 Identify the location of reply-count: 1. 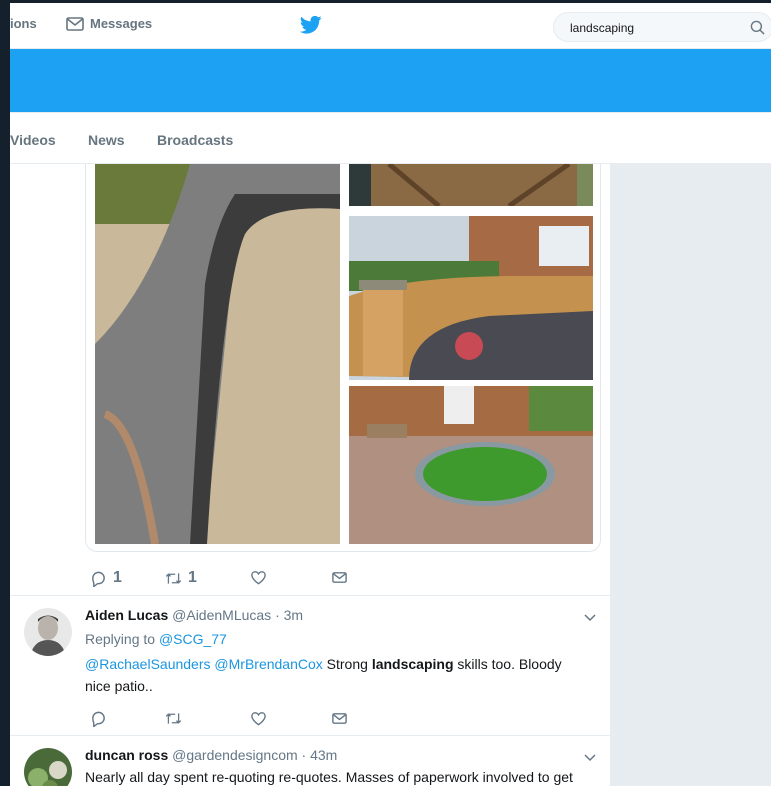
(117, 577).